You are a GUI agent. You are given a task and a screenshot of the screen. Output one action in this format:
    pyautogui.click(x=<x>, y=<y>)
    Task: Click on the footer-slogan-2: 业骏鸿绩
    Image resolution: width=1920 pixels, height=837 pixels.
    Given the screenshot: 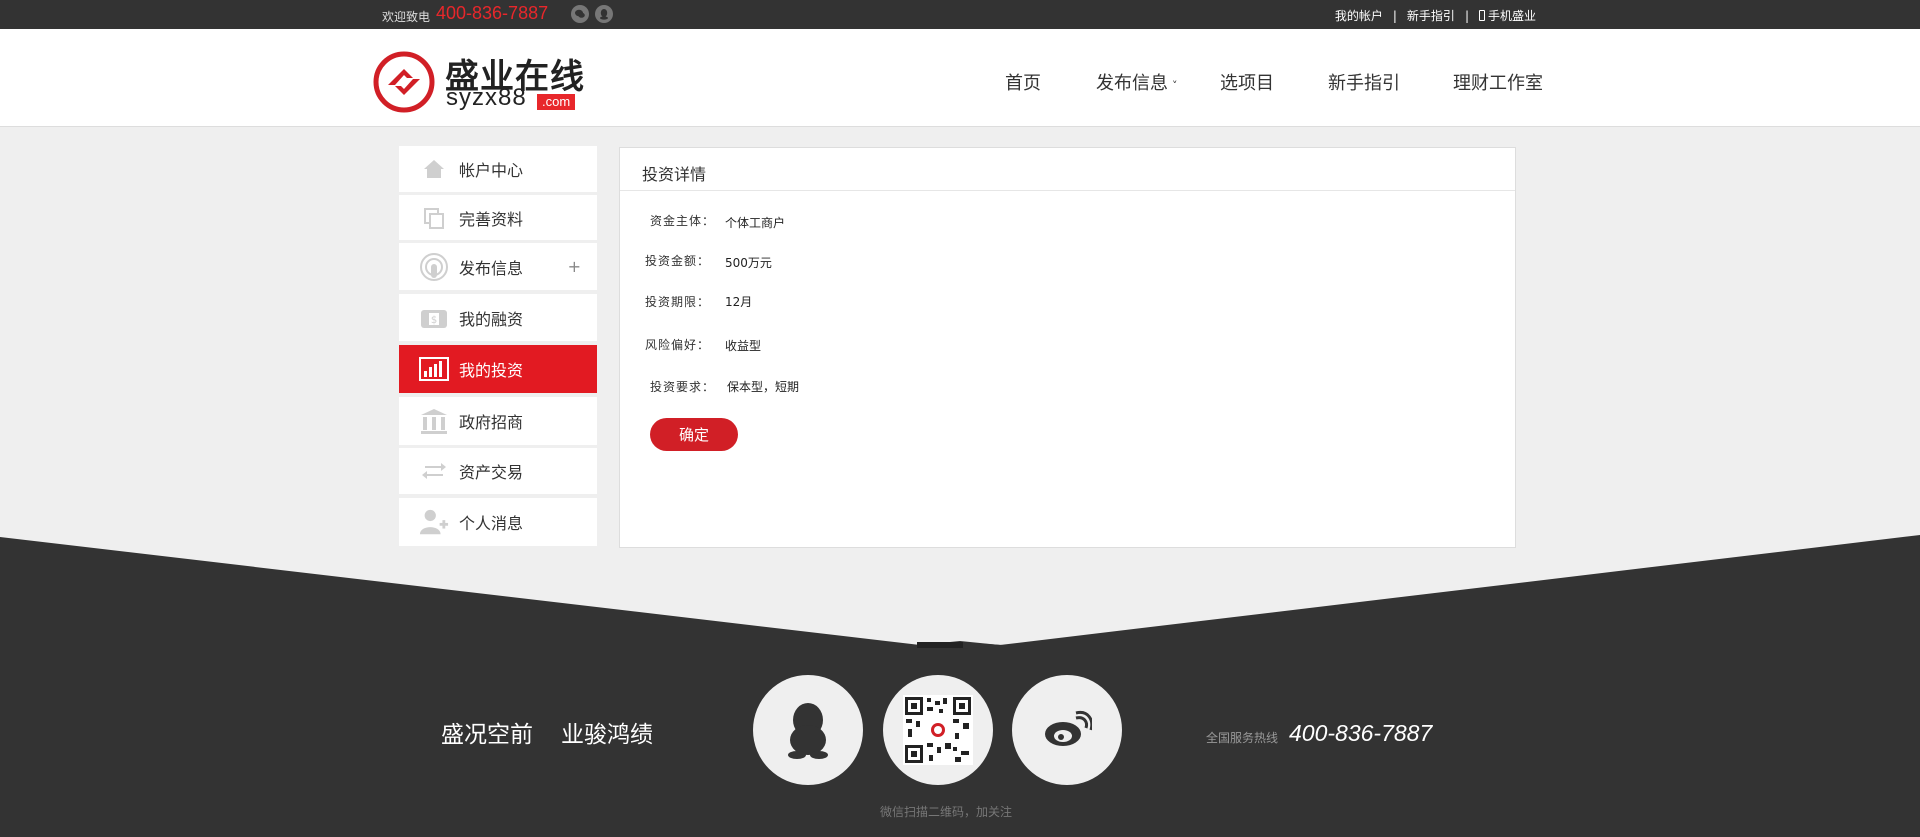 What is the action you would take?
    pyautogui.click(x=607, y=735)
    